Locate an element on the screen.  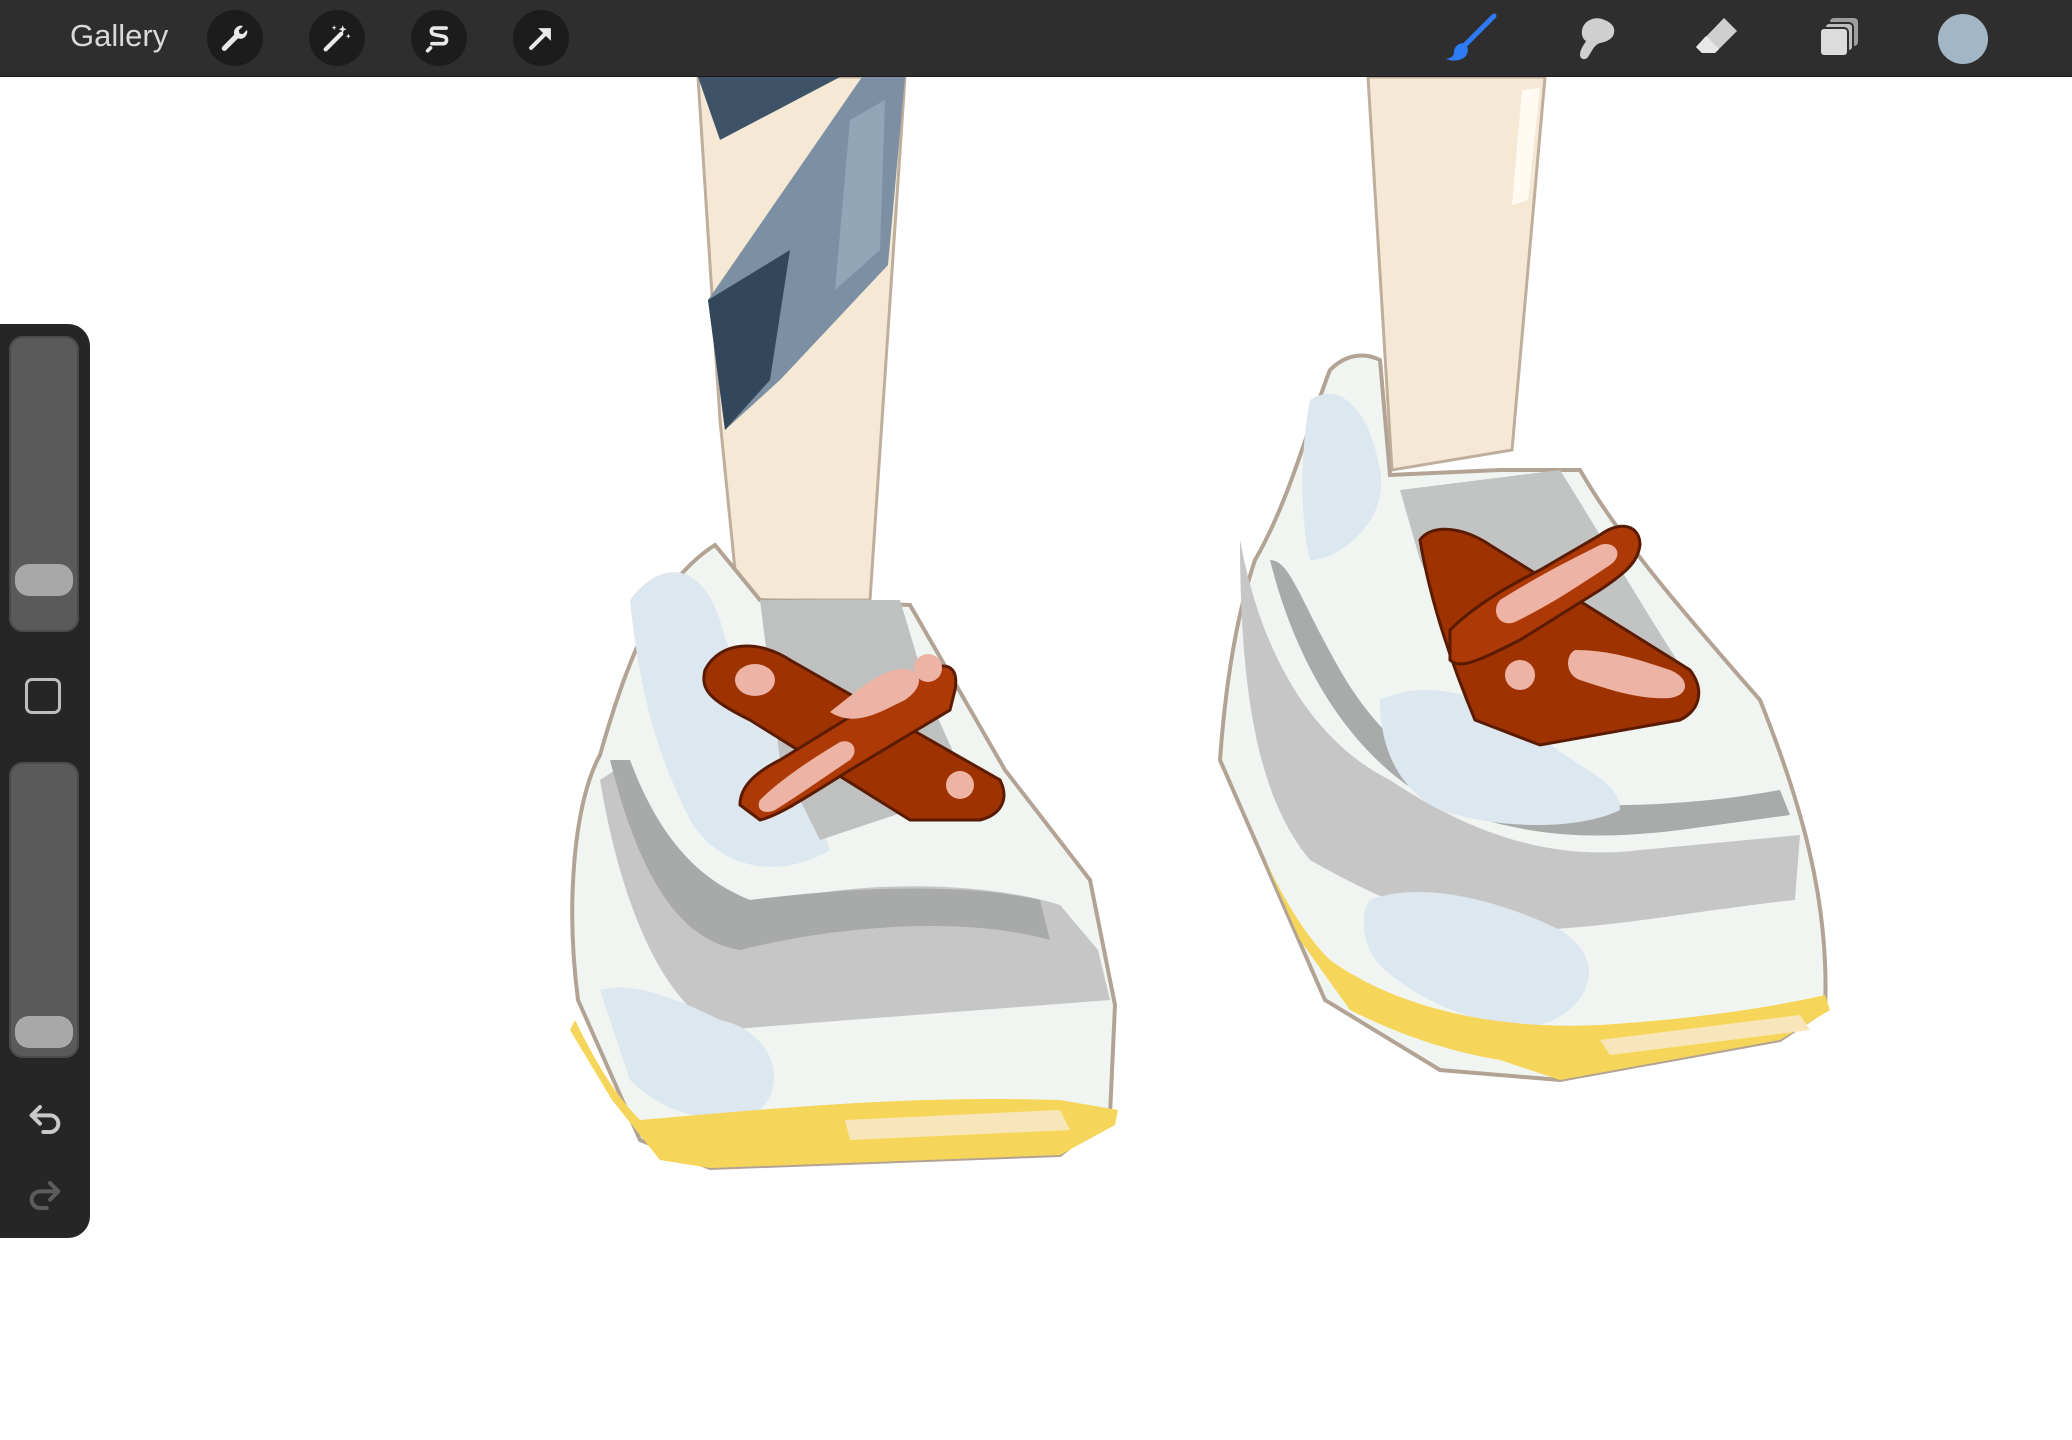
transform-button is located at coordinates (541, 38).